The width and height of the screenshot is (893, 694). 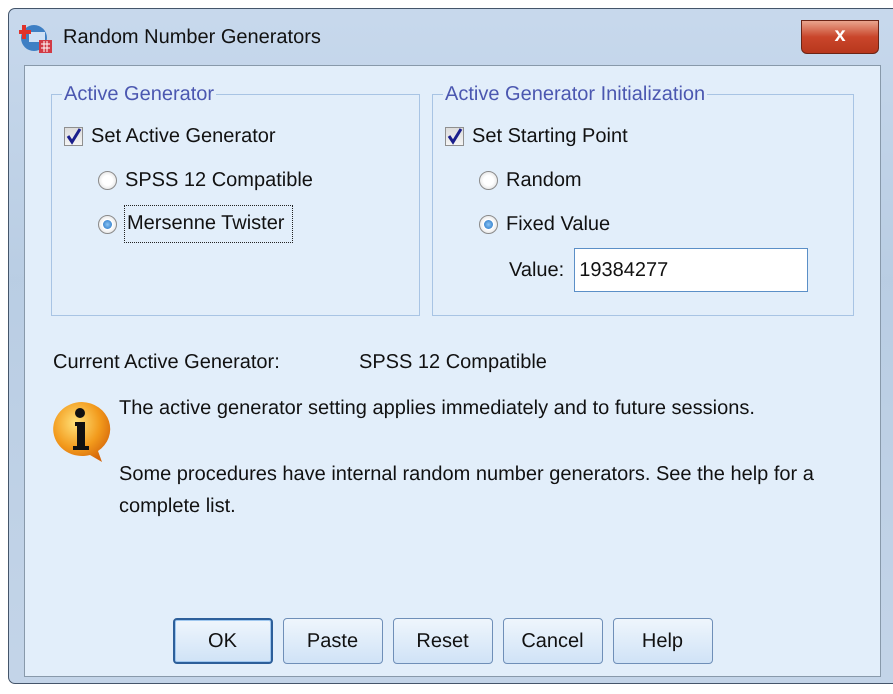 What do you see at coordinates (208, 224) in the screenshot?
I see `radio-label: Mersenne Twister` at bounding box center [208, 224].